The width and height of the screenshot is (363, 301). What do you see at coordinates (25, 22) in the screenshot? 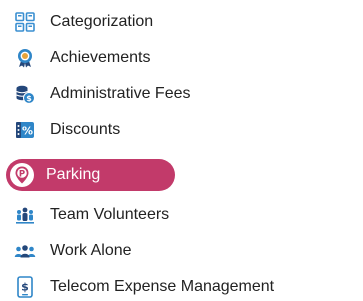
I see `categorization-grid-icon` at bounding box center [25, 22].